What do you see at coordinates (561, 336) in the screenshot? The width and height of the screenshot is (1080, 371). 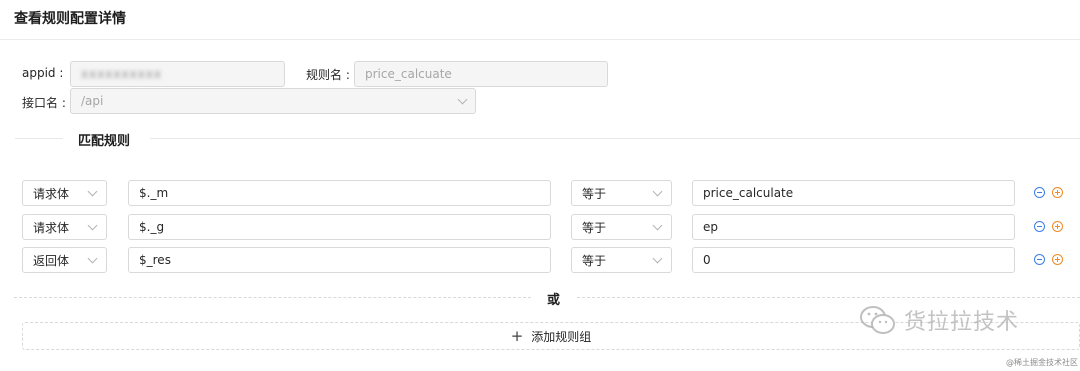 I see `add-rule-group-label: 添加规则组` at bounding box center [561, 336].